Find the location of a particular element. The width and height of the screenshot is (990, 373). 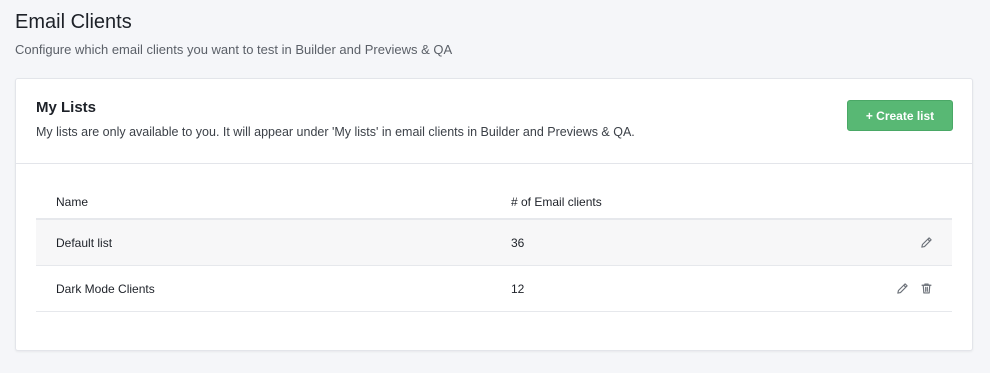

trash-icon is located at coordinates (926, 288).